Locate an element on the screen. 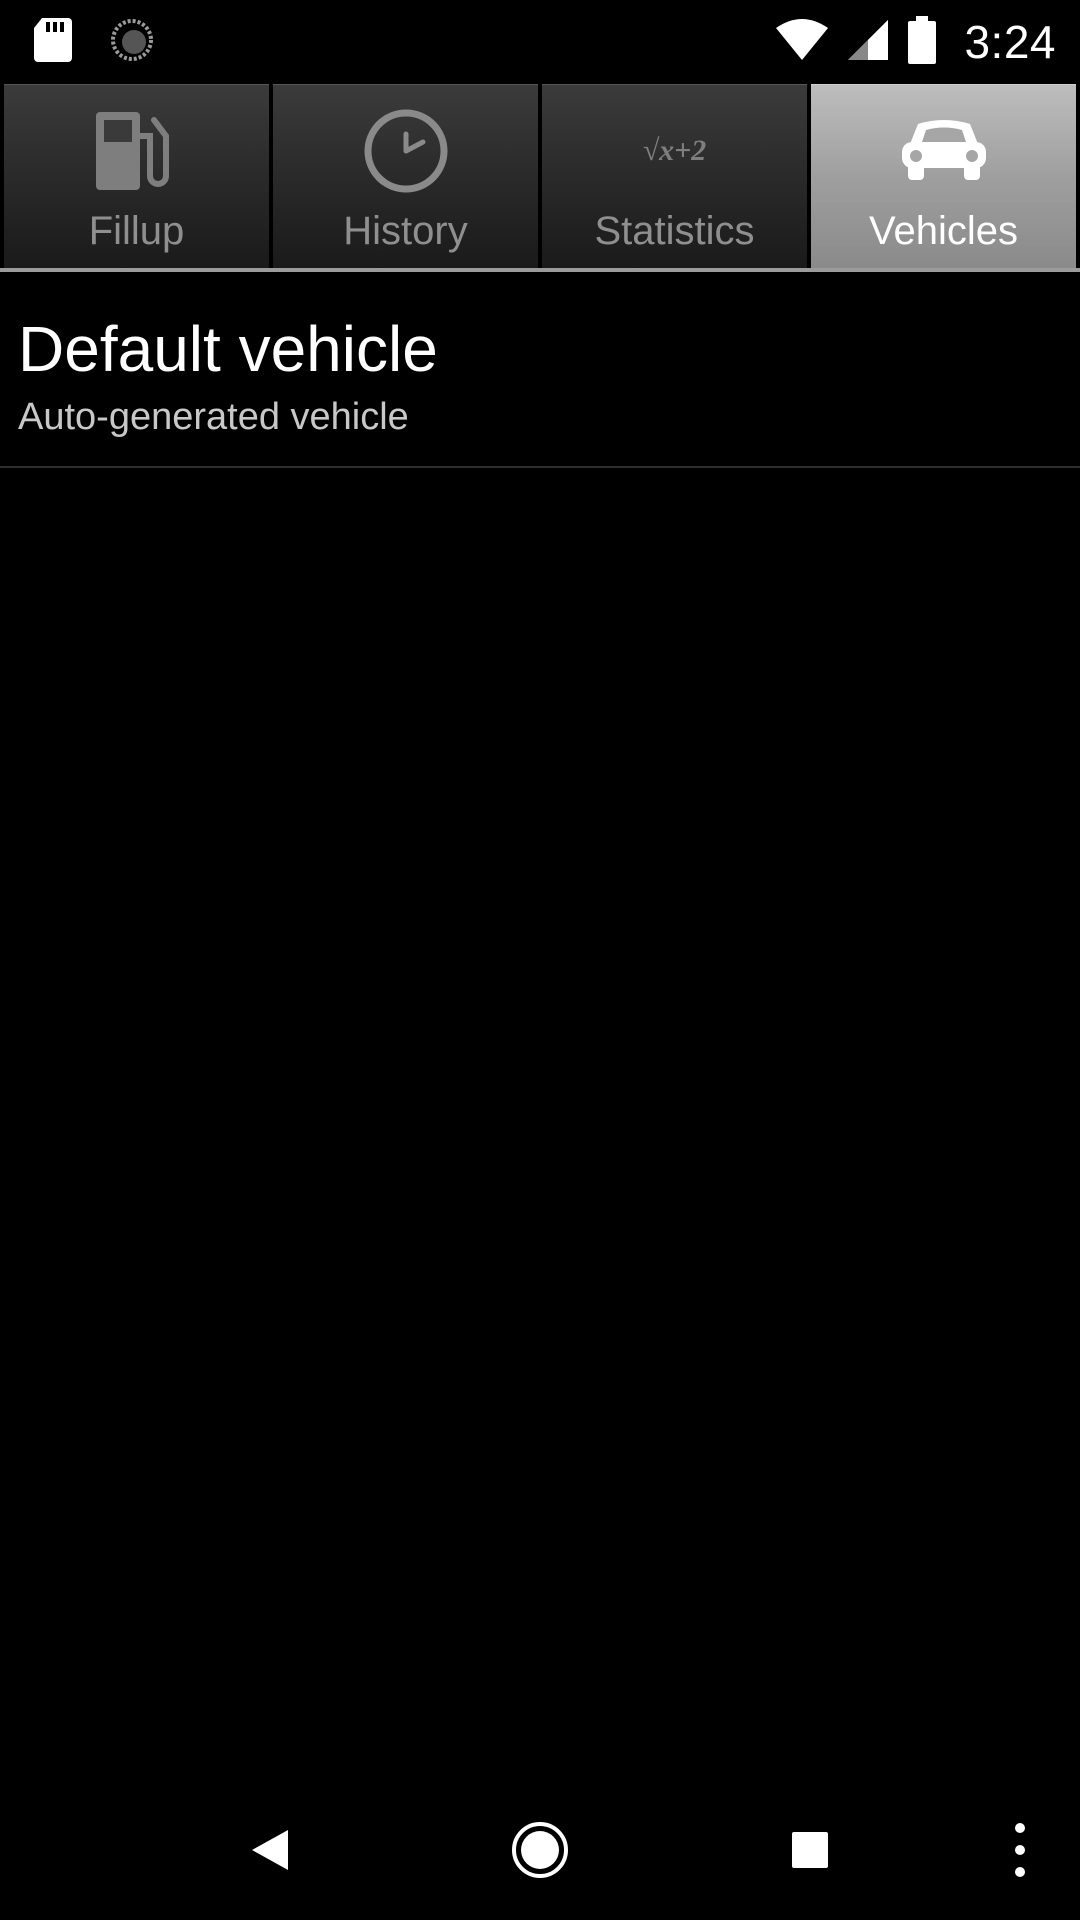  list-item: Default vehicle Auto-generated vehicle is located at coordinates (540, 370).